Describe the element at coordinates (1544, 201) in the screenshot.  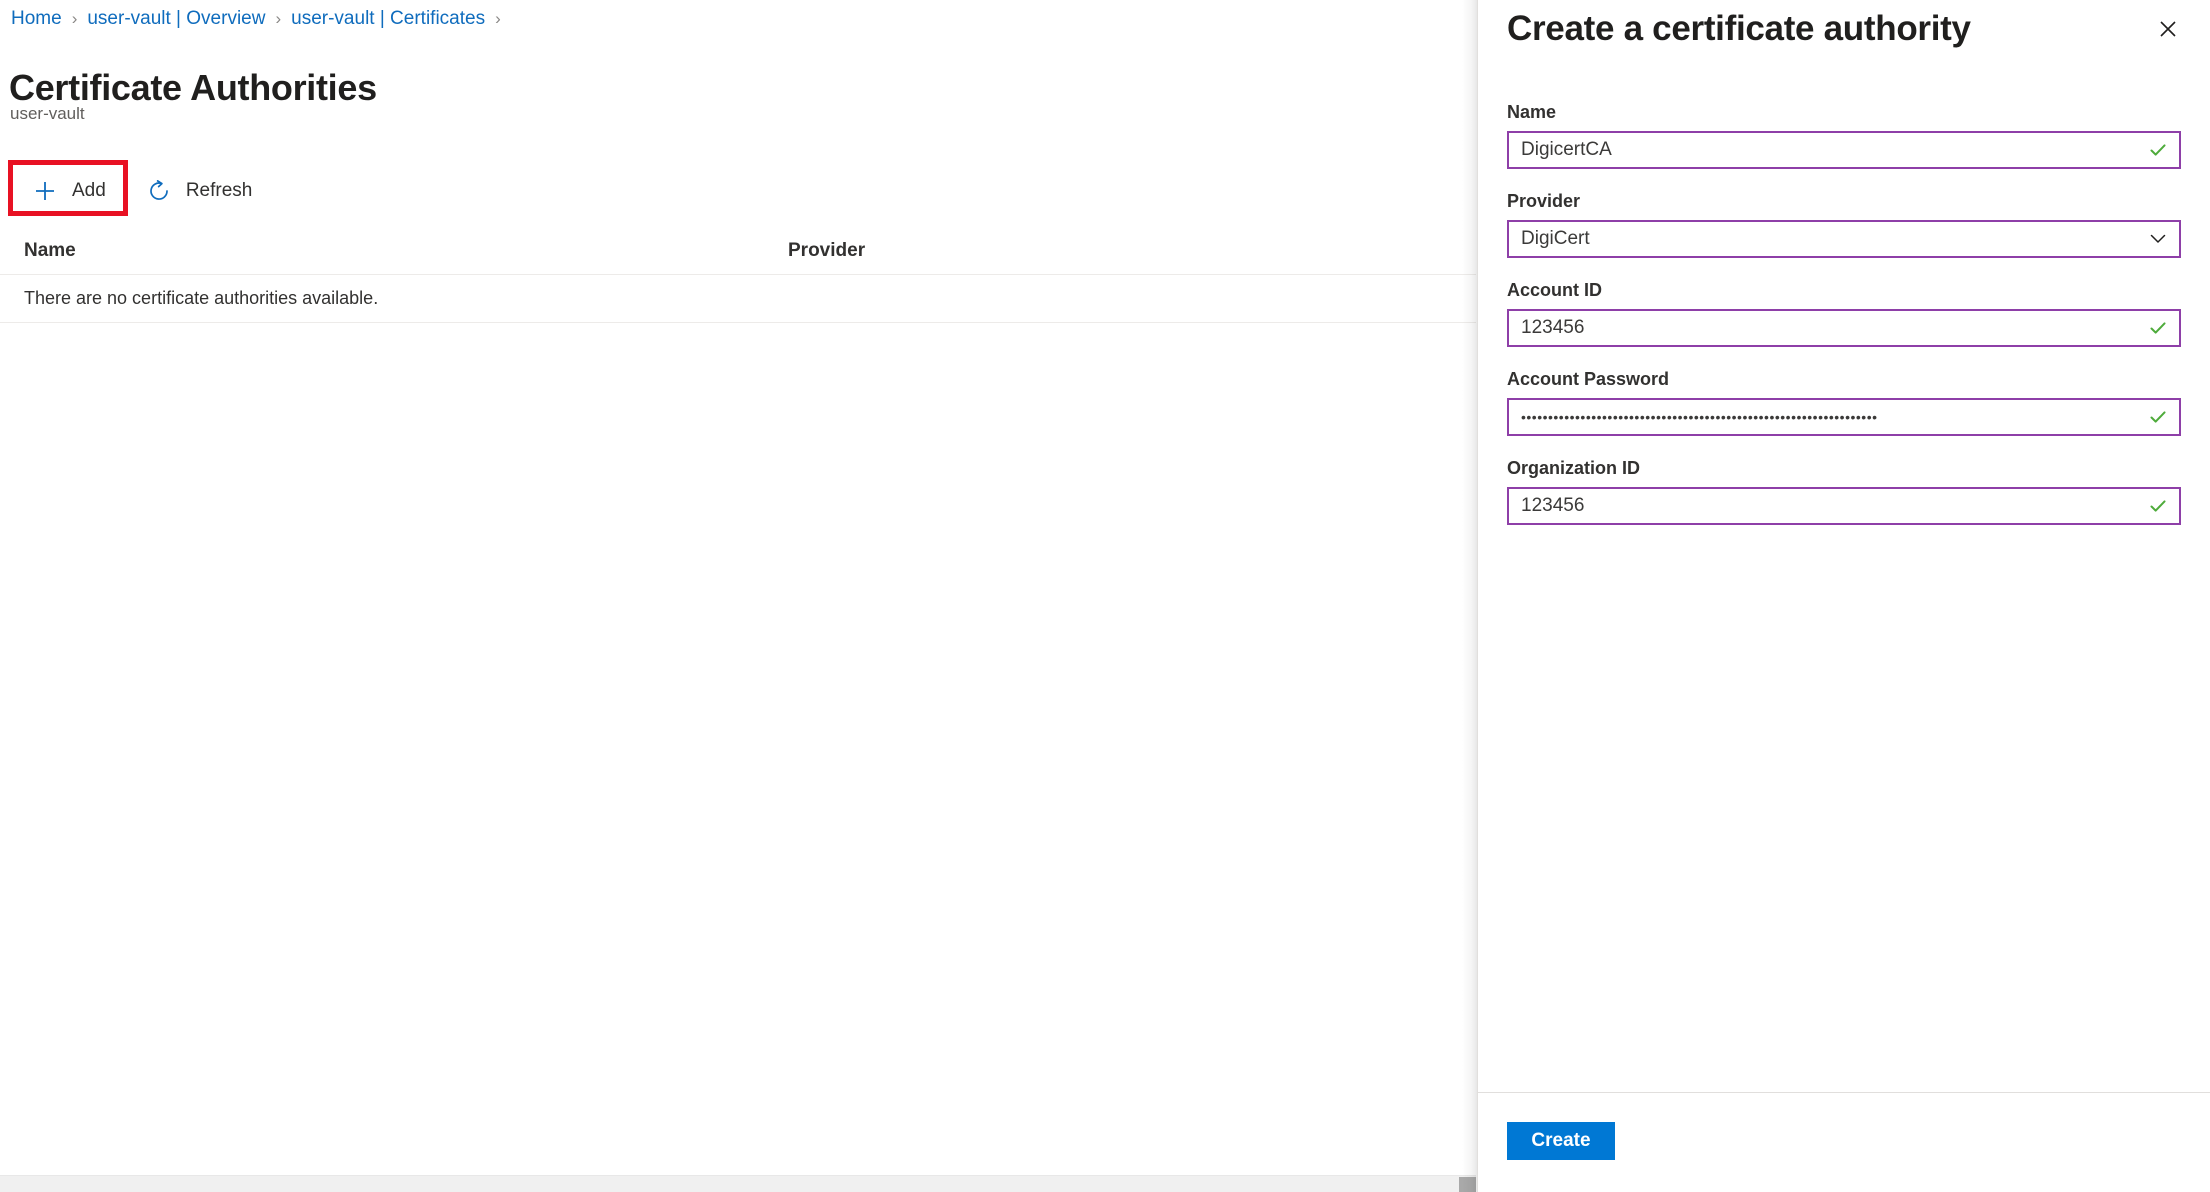
I see `field-label-provider: Provider` at that location.